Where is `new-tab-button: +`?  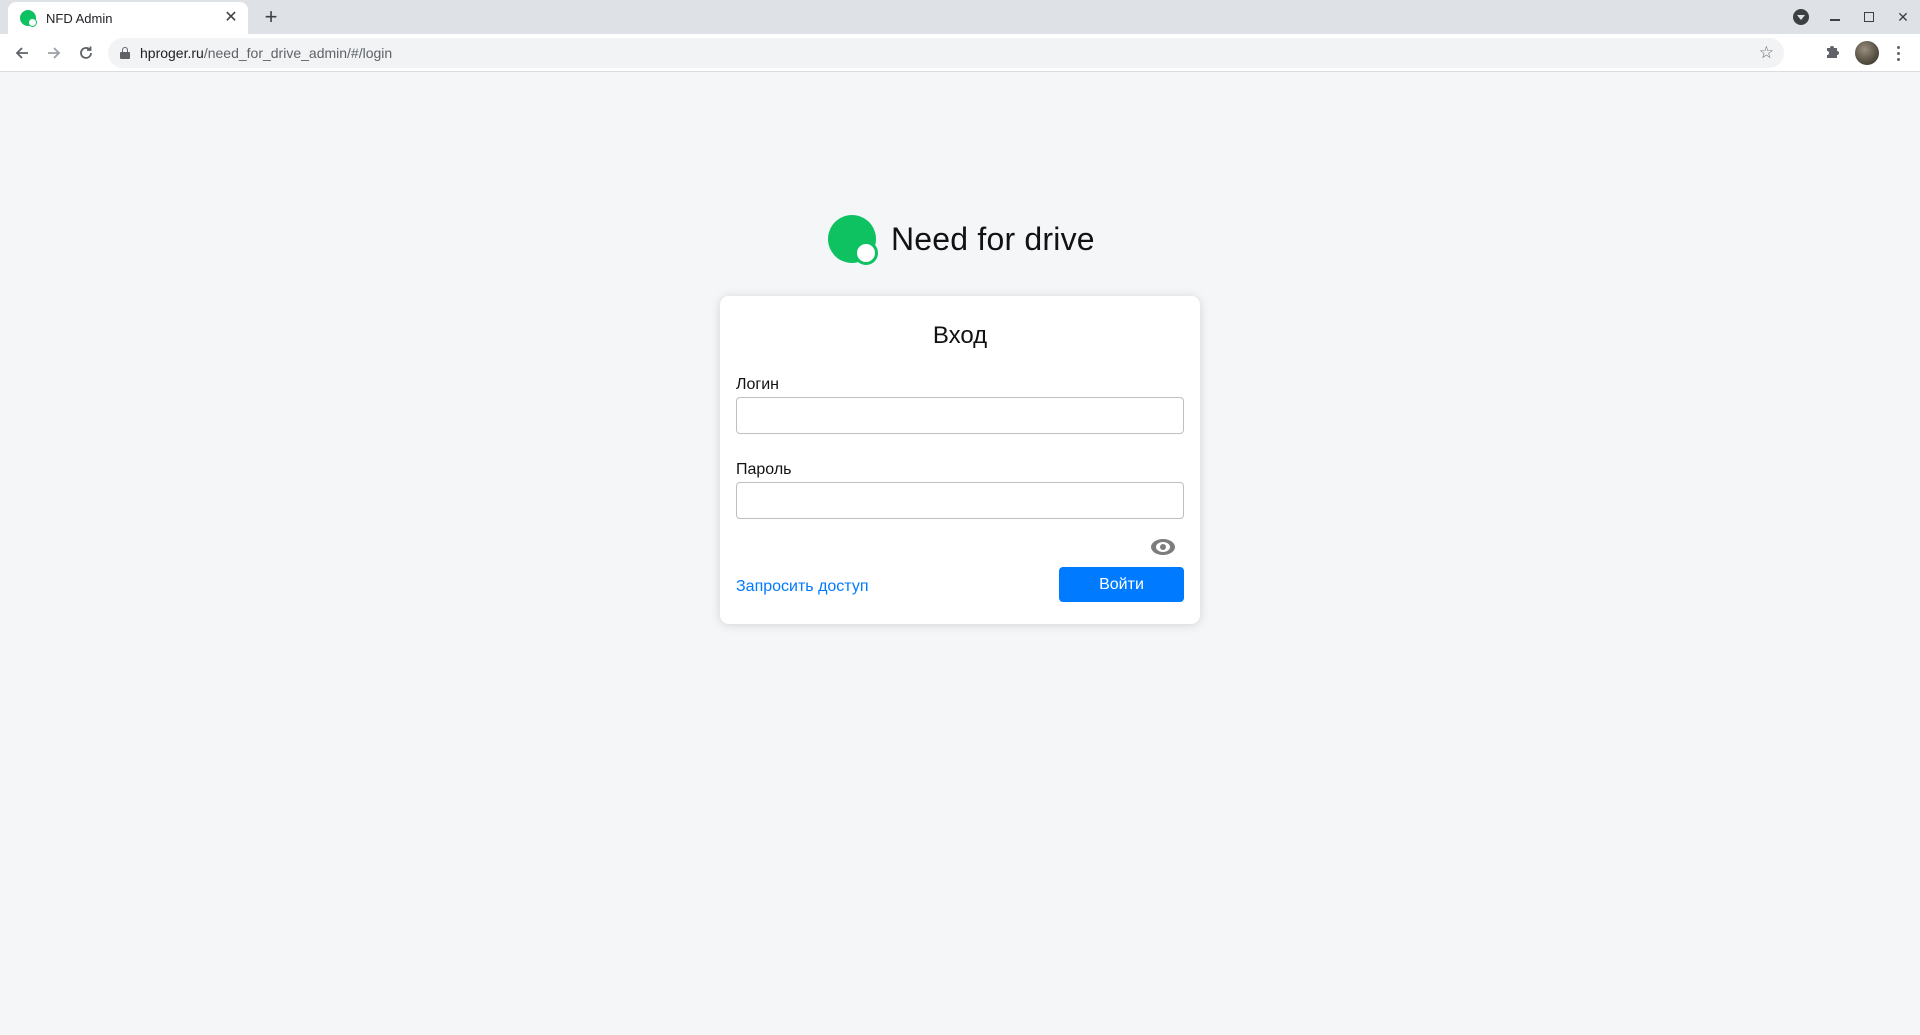
new-tab-button: + is located at coordinates (271, 17).